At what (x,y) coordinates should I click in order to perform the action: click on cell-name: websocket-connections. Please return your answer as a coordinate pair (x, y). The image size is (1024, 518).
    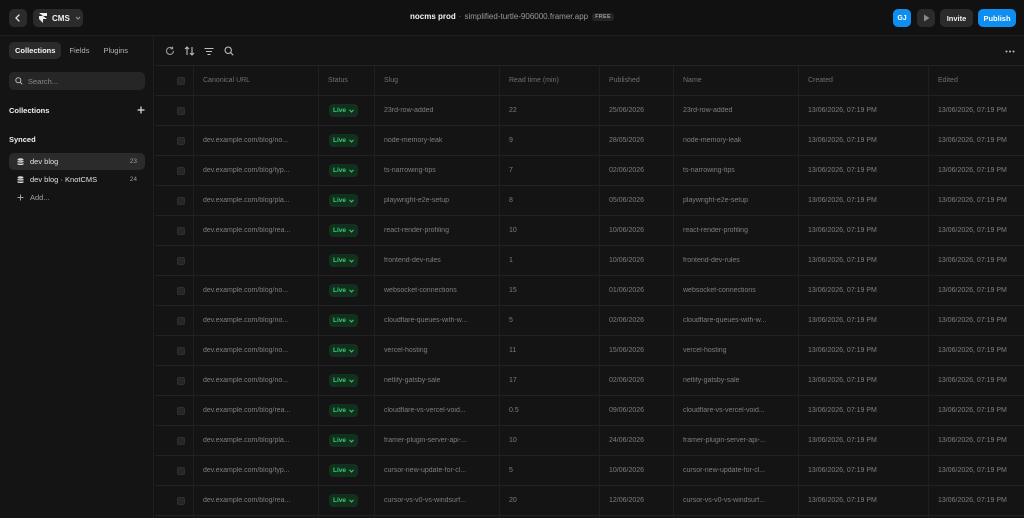
    Looking at the image, I should click on (719, 290).